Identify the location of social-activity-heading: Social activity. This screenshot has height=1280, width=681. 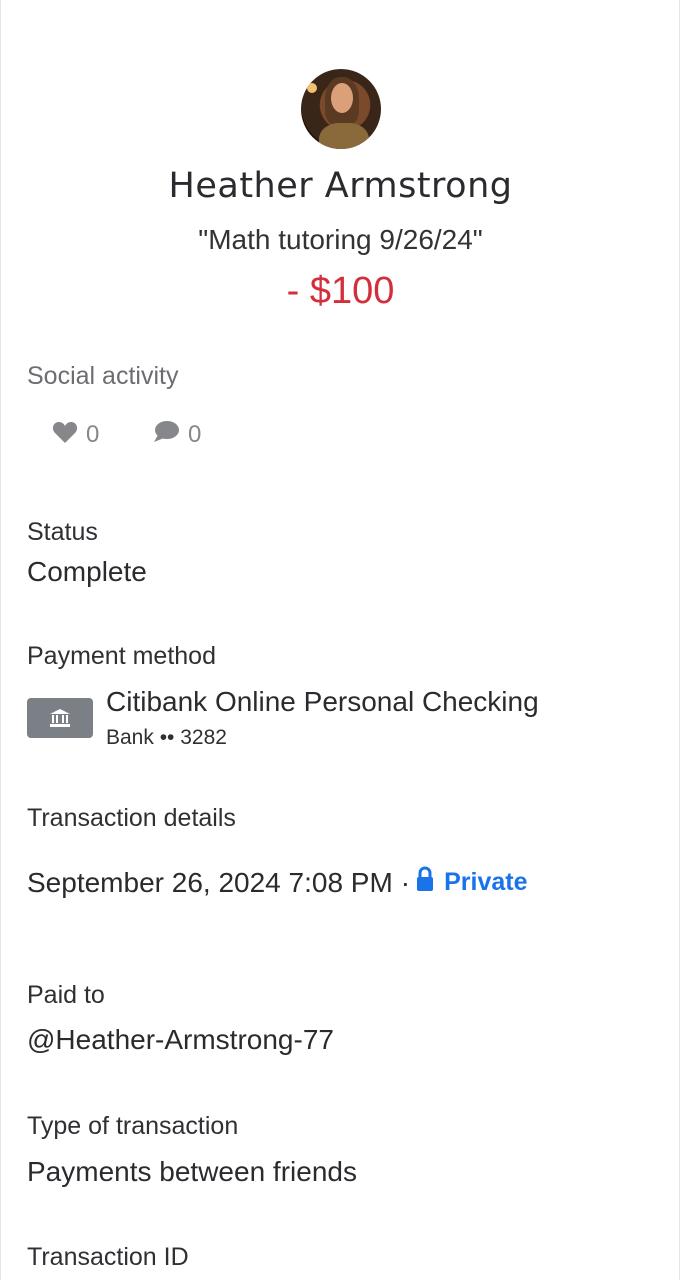
(103, 376).